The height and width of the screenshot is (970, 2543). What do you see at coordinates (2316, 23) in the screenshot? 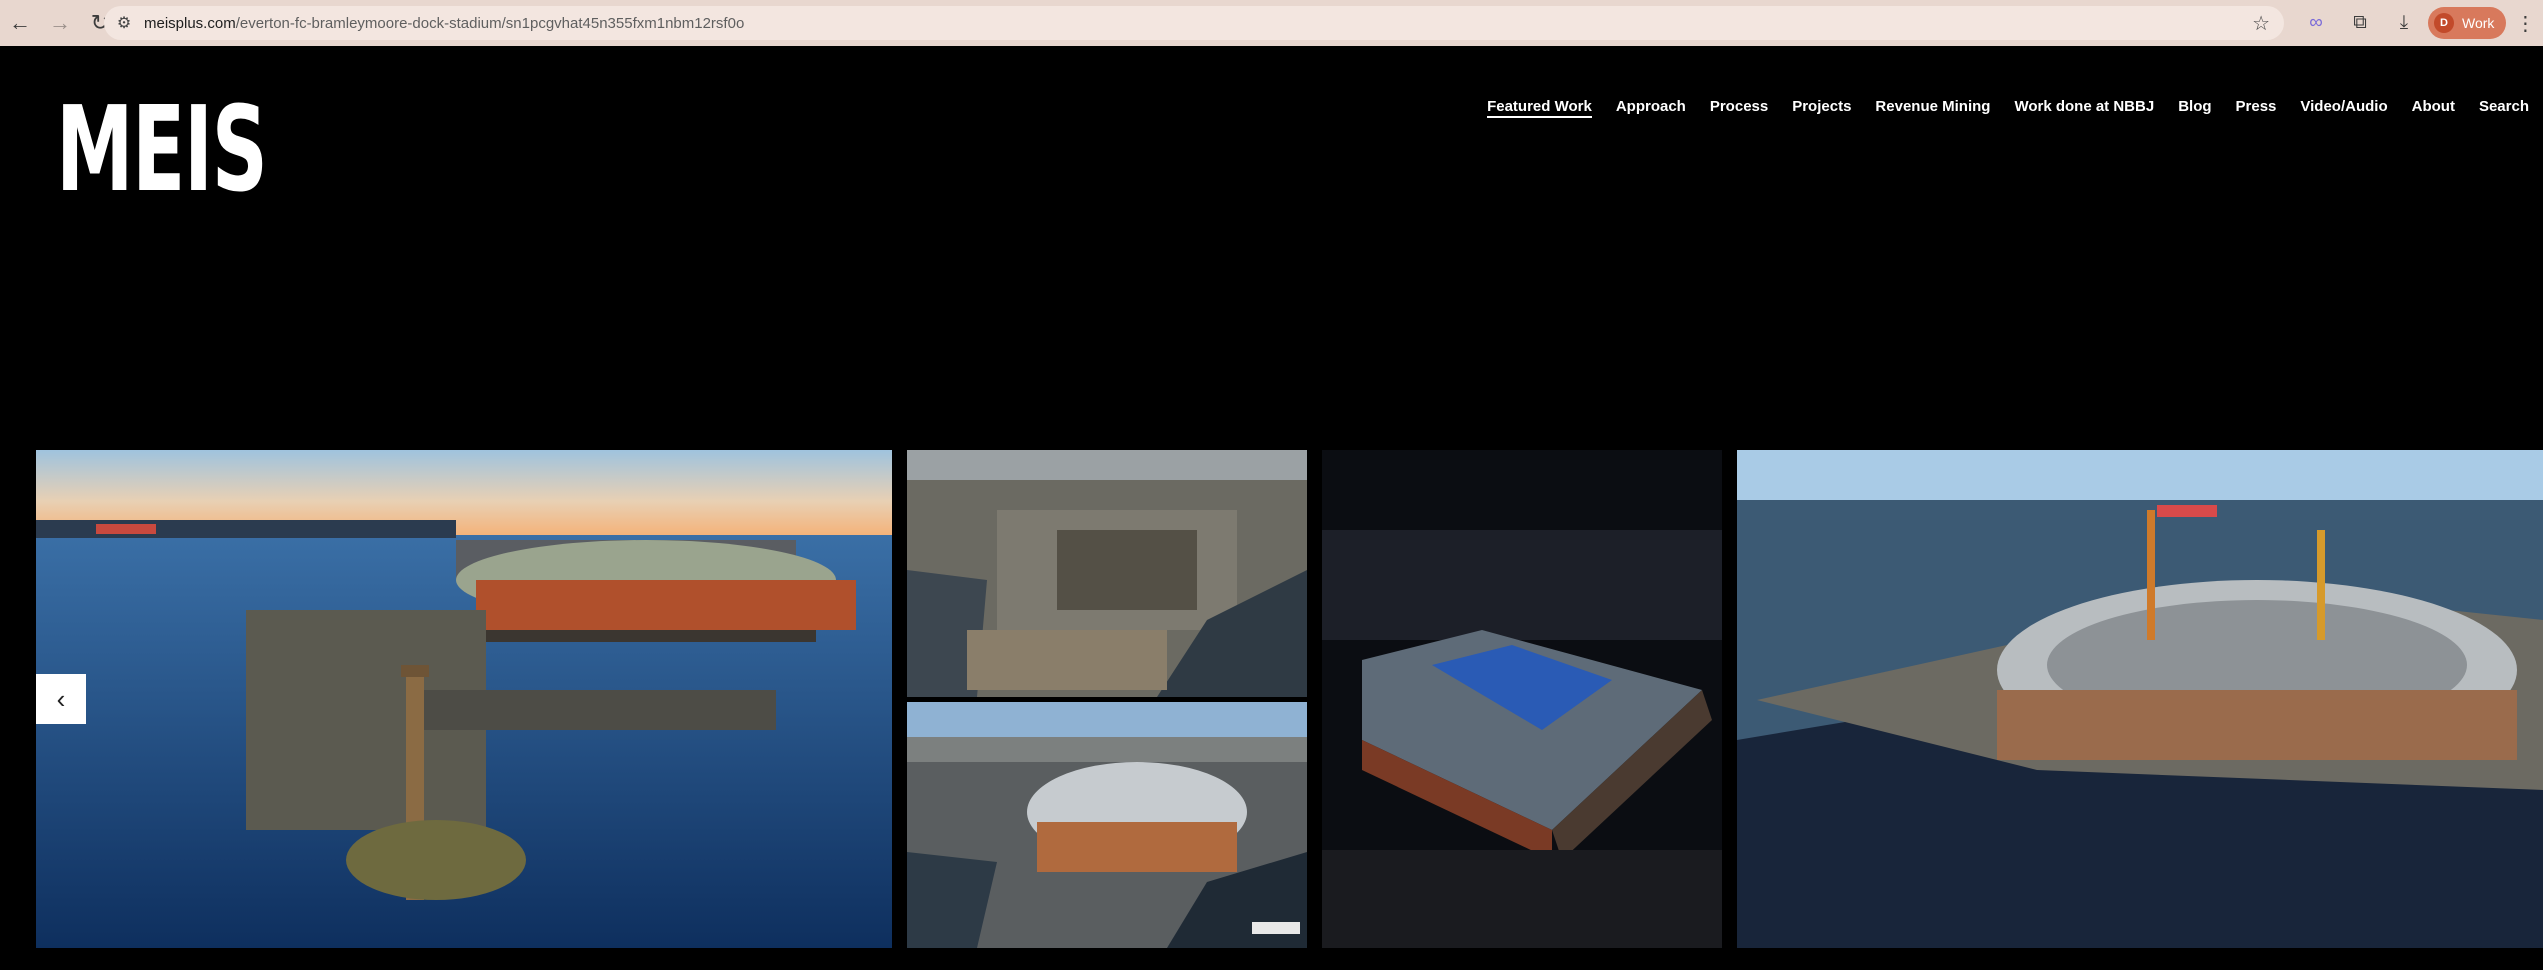
I see `extension-icon: ∞` at bounding box center [2316, 23].